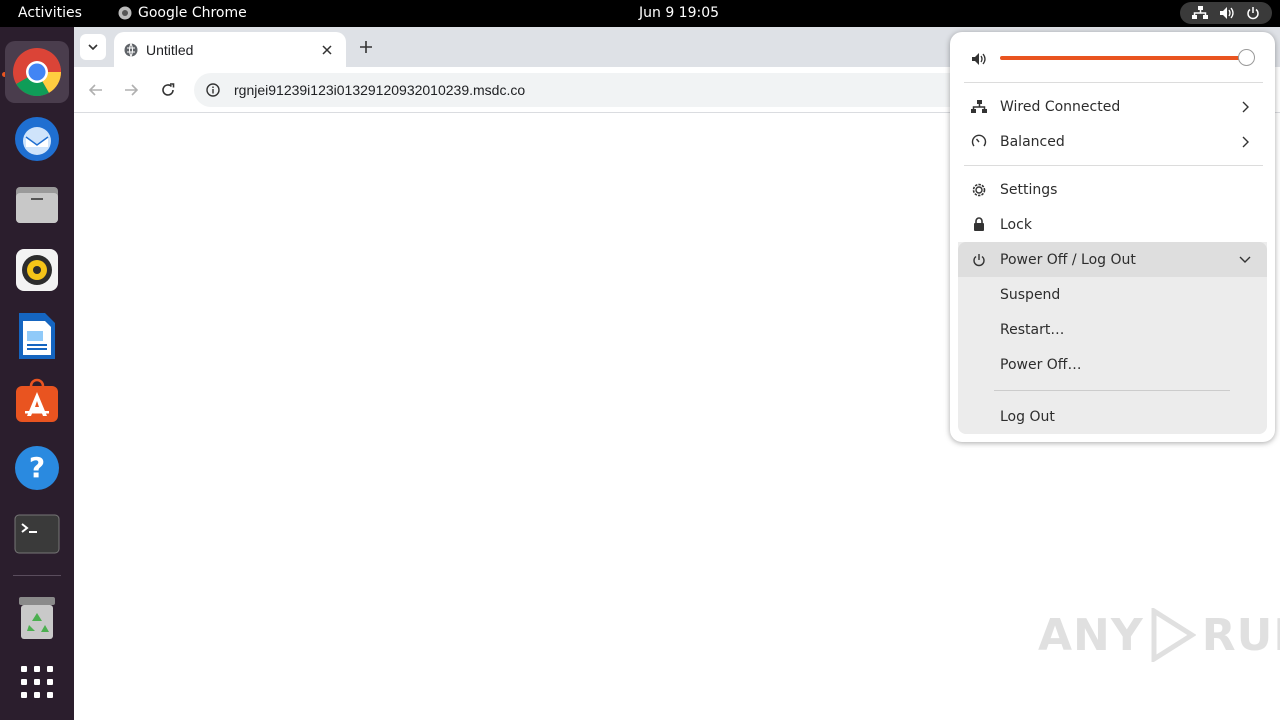 The image size is (1280, 720). What do you see at coordinates (170, 49) in the screenshot?
I see `tab-title: Untitled` at bounding box center [170, 49].